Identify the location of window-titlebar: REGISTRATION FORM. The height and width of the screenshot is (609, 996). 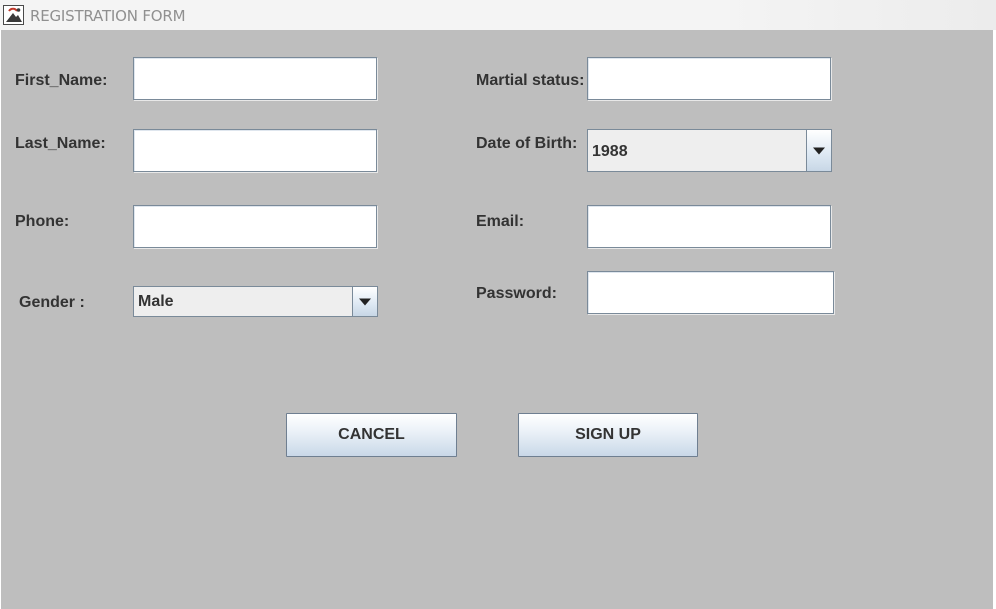
(498, 15).